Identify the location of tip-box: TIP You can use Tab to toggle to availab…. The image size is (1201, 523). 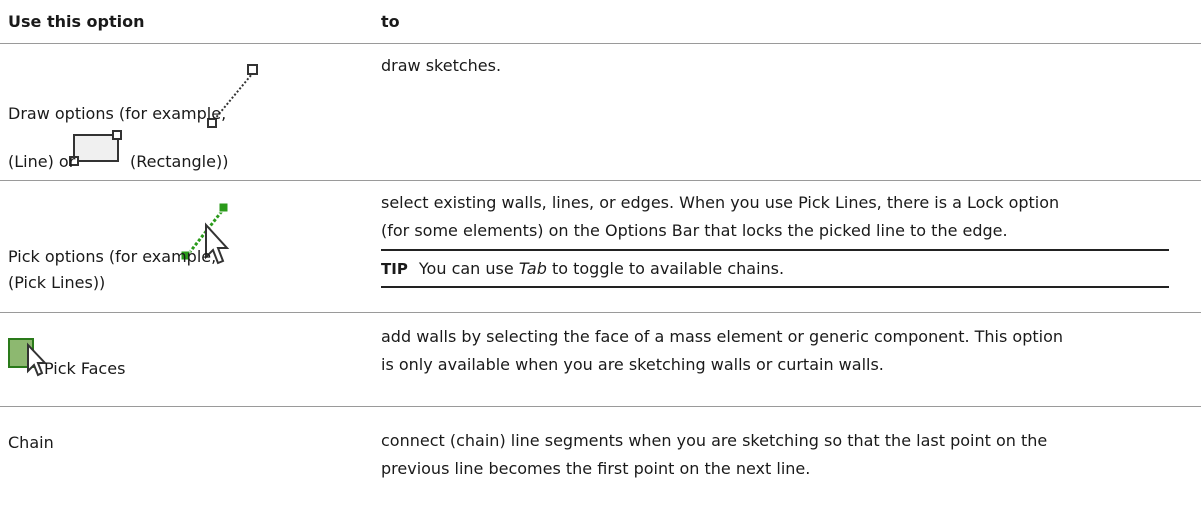
(775, 268).